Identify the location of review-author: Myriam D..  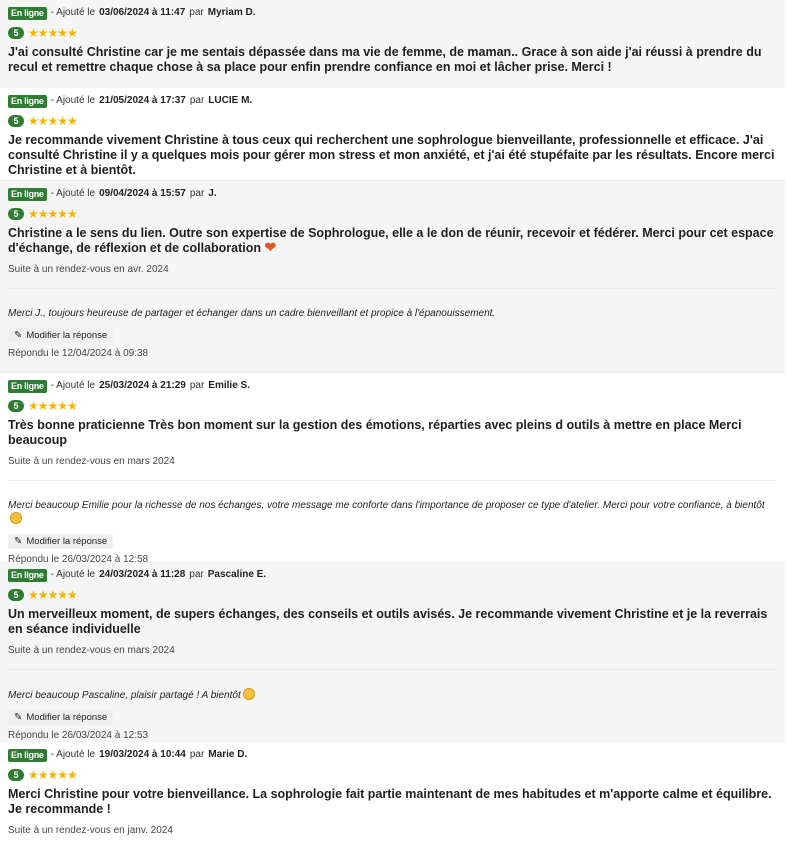
(231, 12).